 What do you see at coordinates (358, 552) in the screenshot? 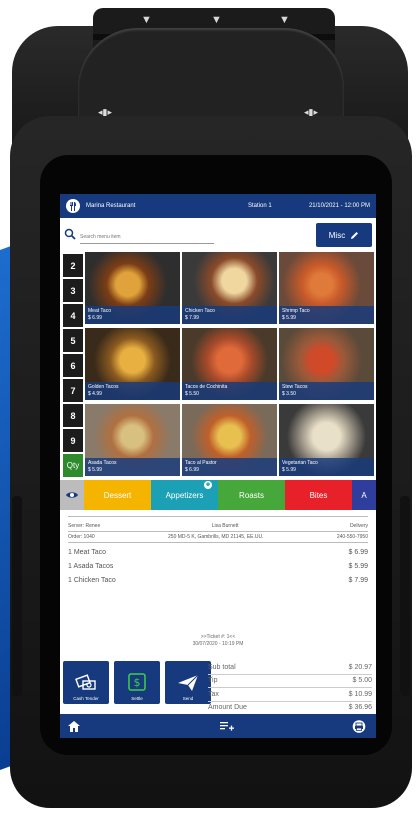
I see `item-price: $ 6.99` at bounding box center [358, 552].